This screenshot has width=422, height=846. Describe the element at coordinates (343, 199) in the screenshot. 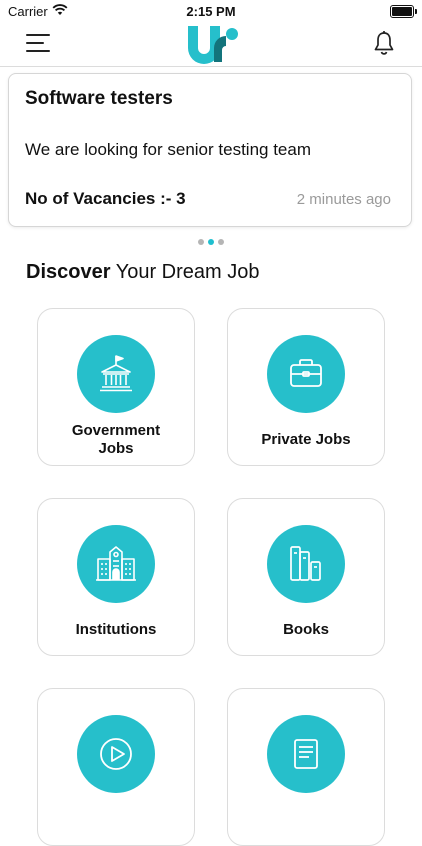

I see `job-posted-time: 2 minutes ago` at that location.